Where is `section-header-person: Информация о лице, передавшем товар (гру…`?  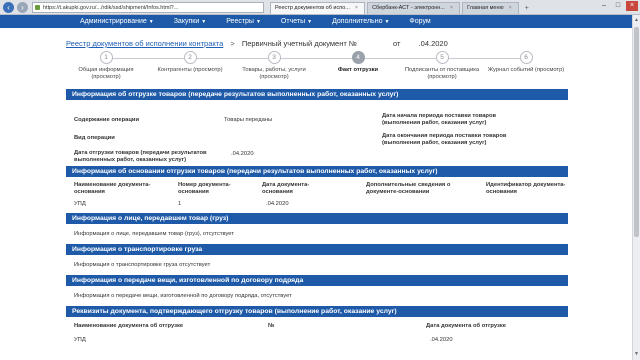 section-header-person: Информация о лице, передавшем товар (гру… is located at coordinates (317, 218).